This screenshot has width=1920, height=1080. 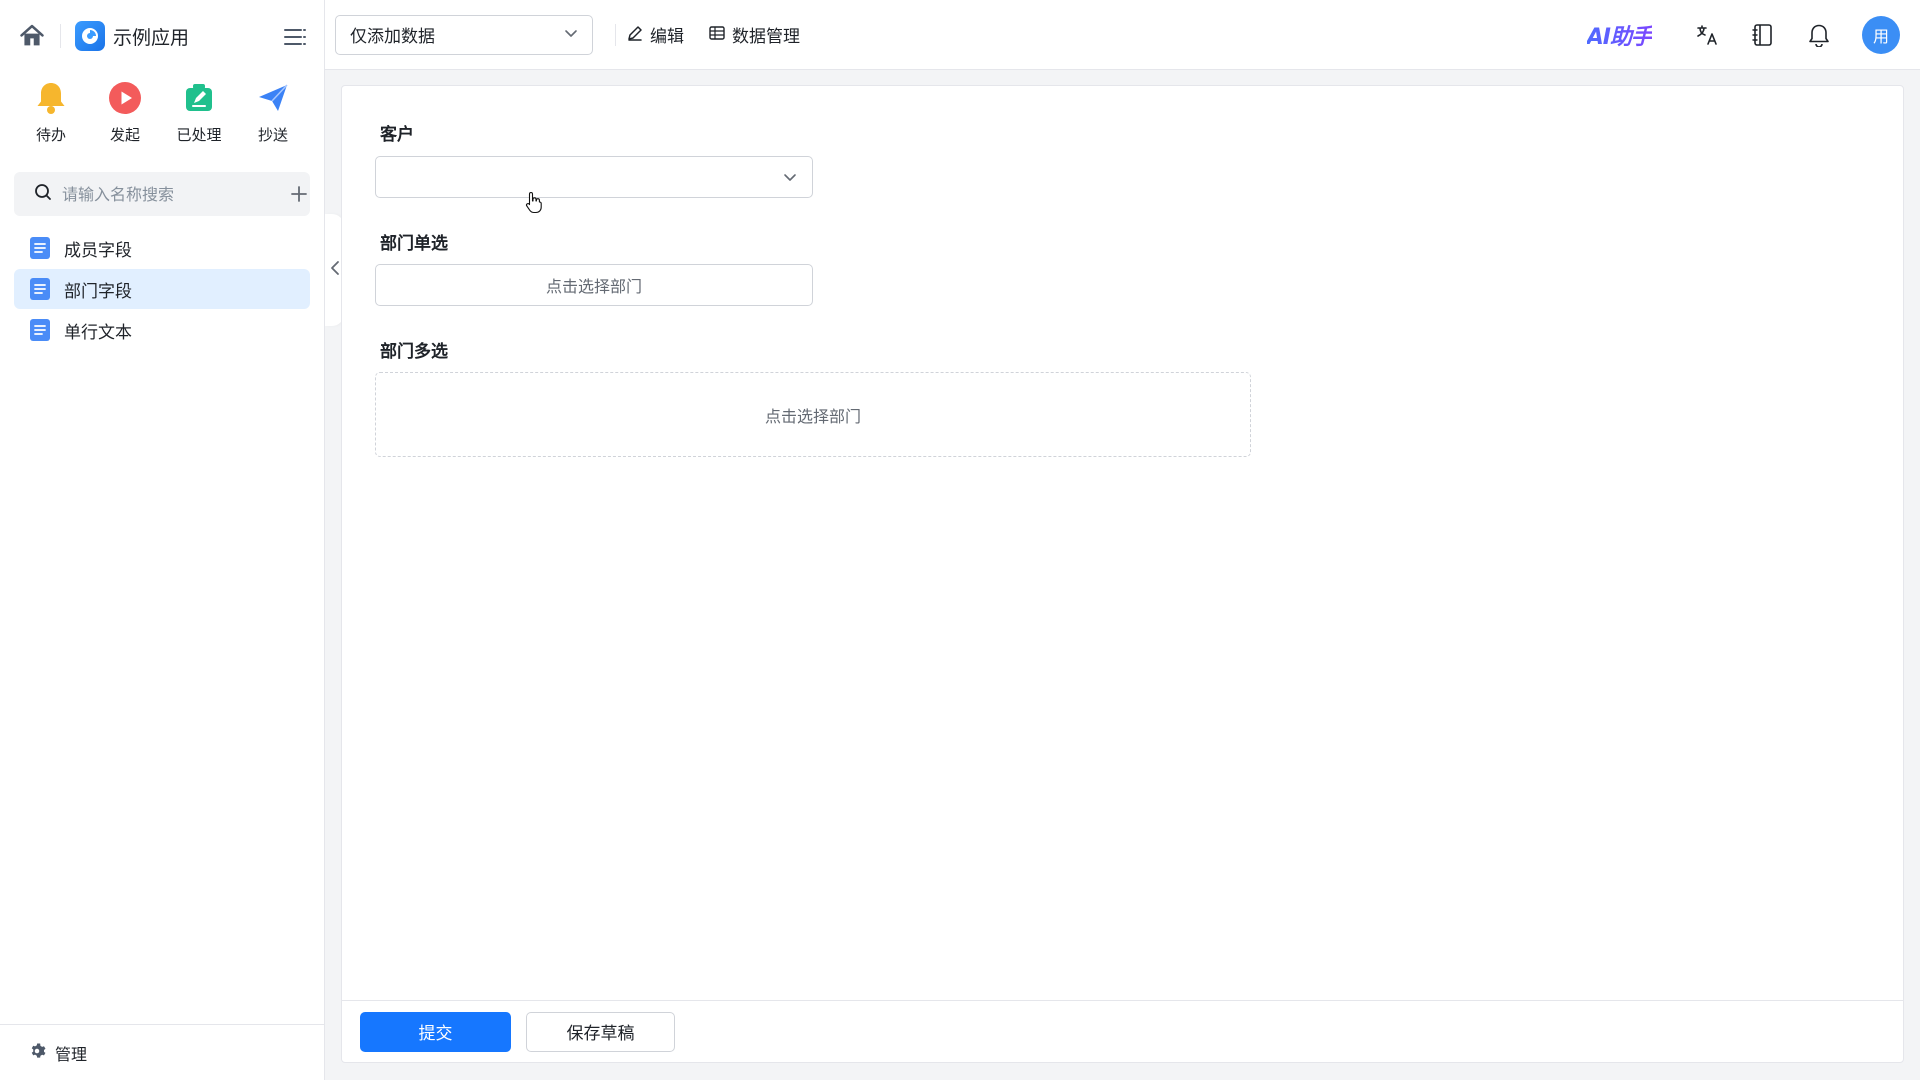 I want to click on app-logo-icon, so click(x=90, y=36).